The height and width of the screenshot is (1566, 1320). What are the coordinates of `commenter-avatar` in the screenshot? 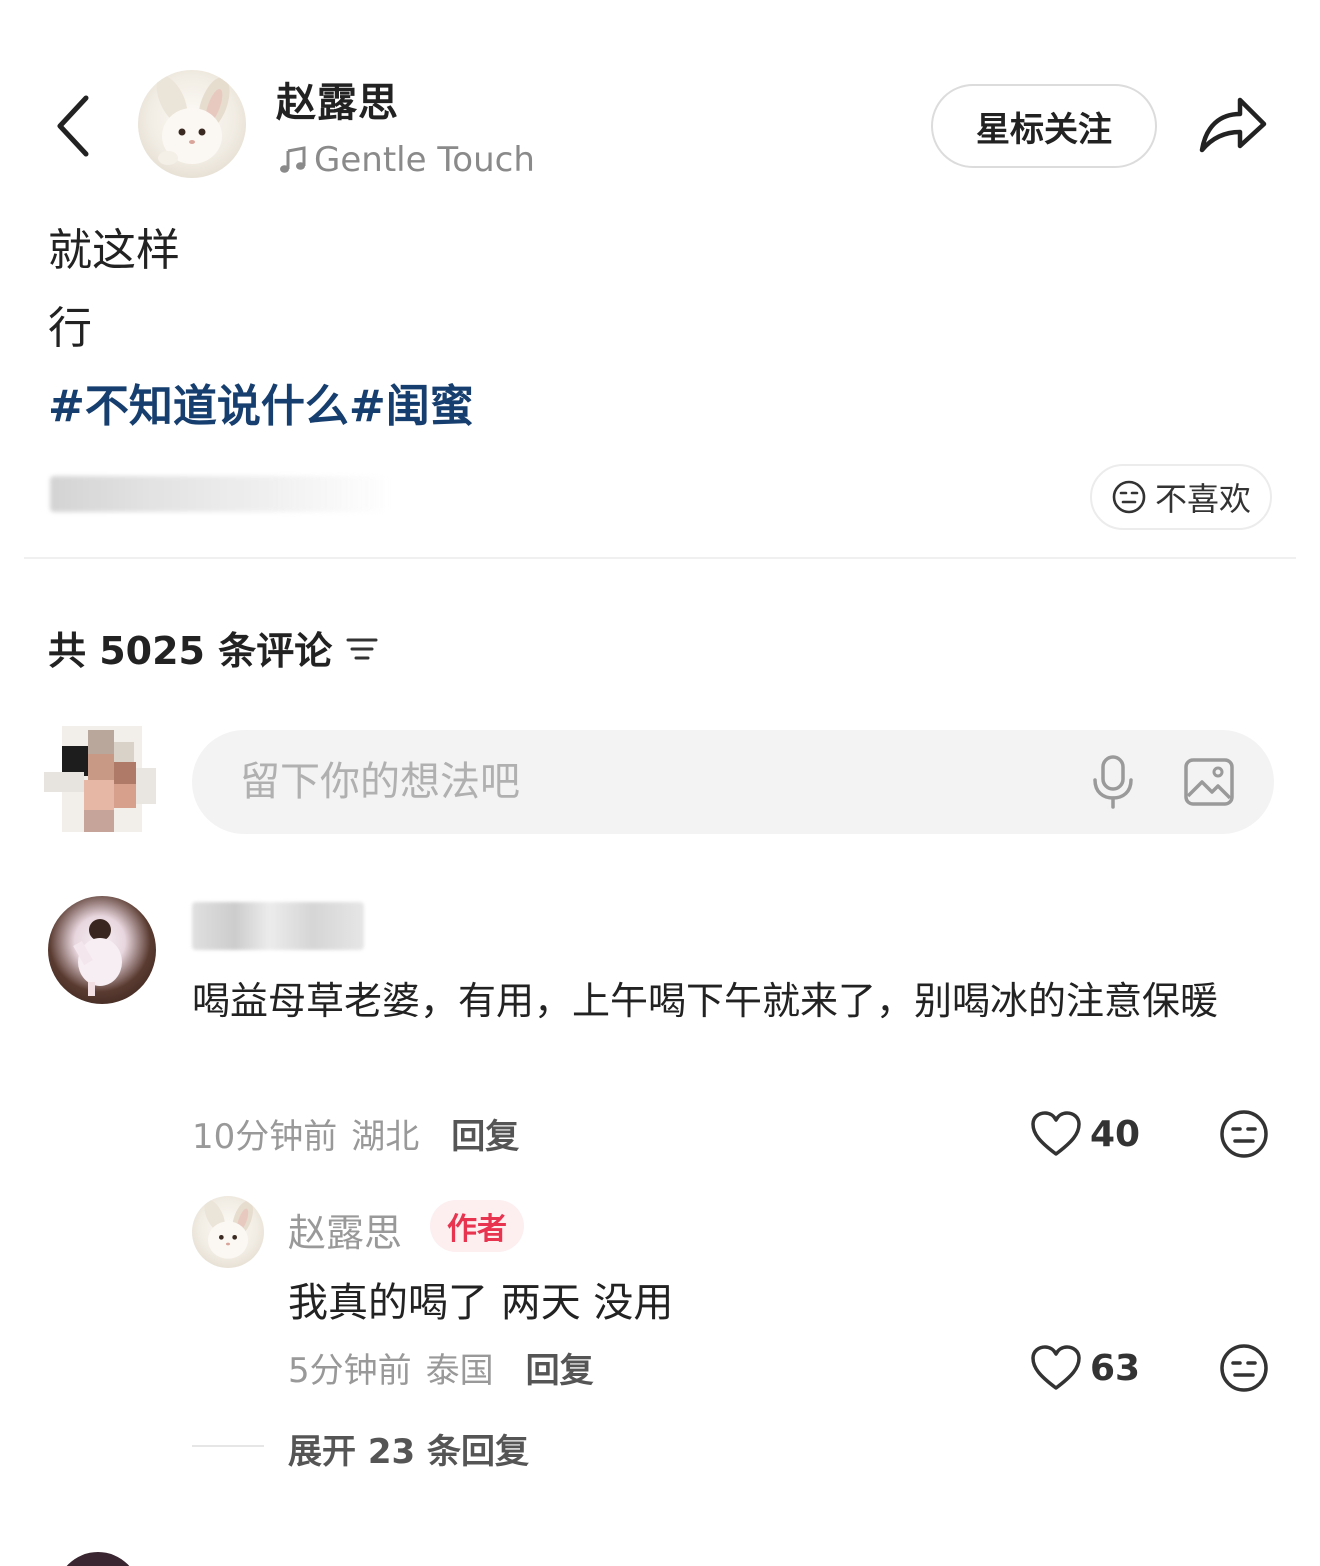 It's located at (102, 950).